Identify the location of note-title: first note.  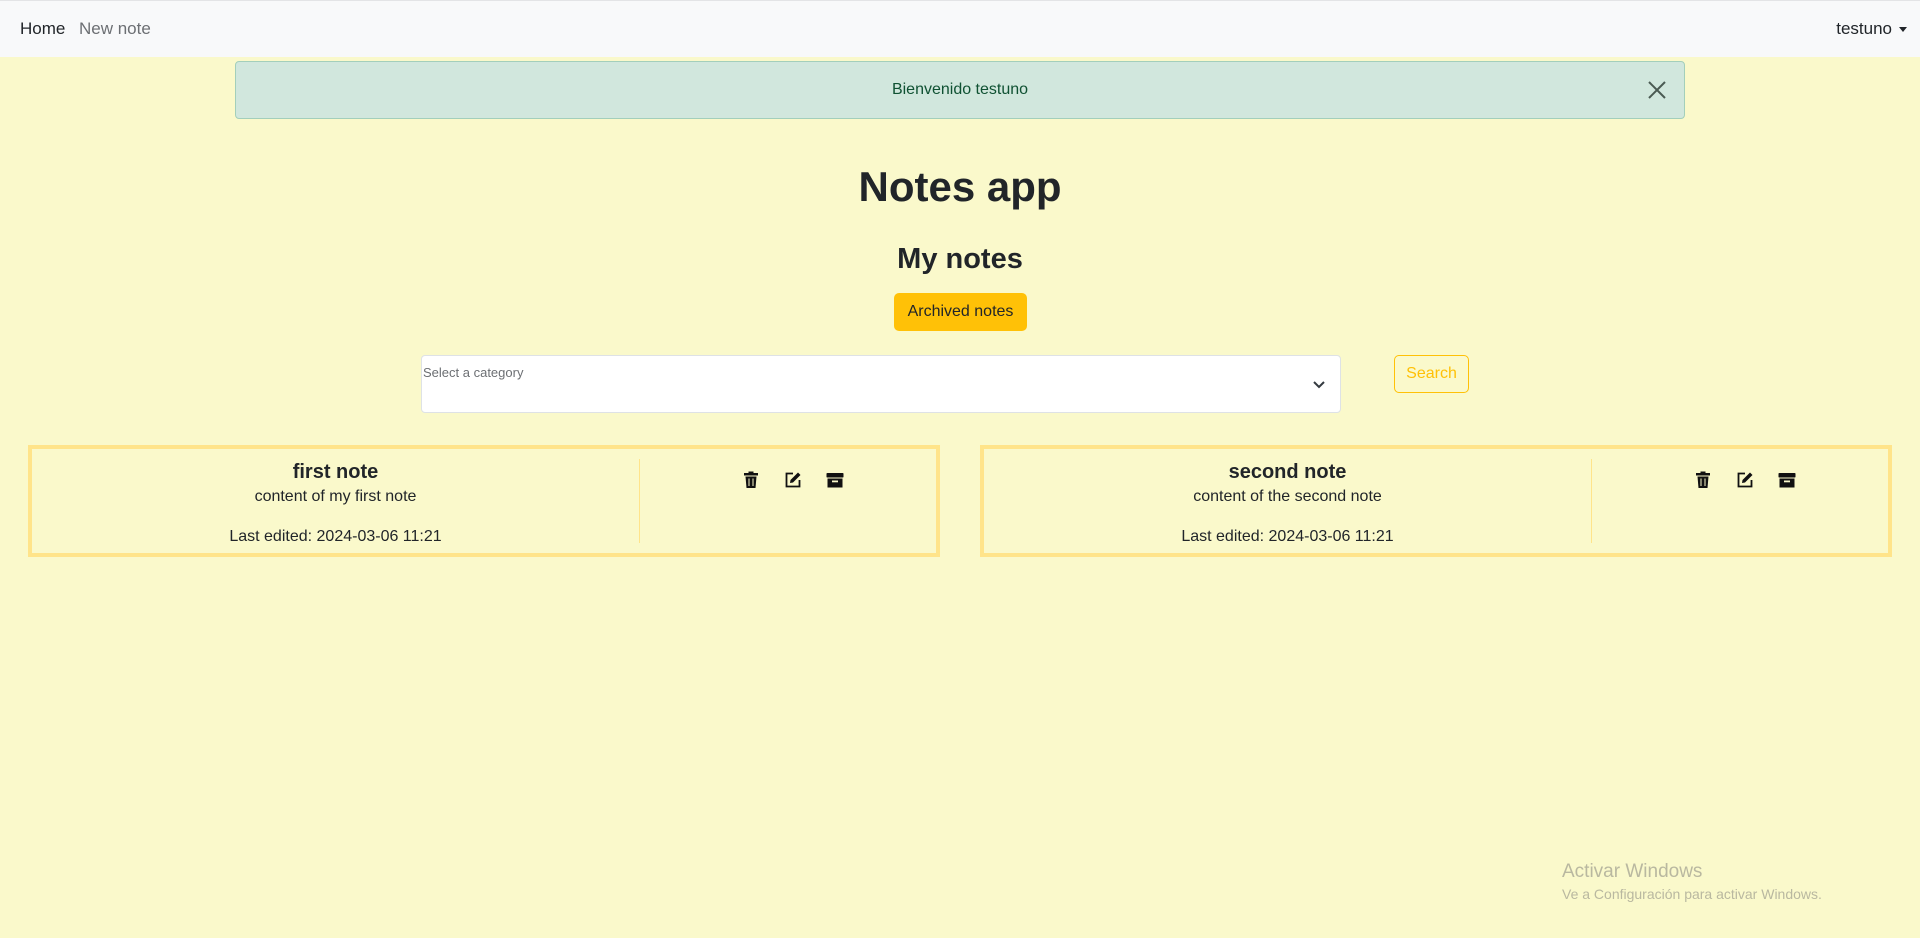
(335, 472).